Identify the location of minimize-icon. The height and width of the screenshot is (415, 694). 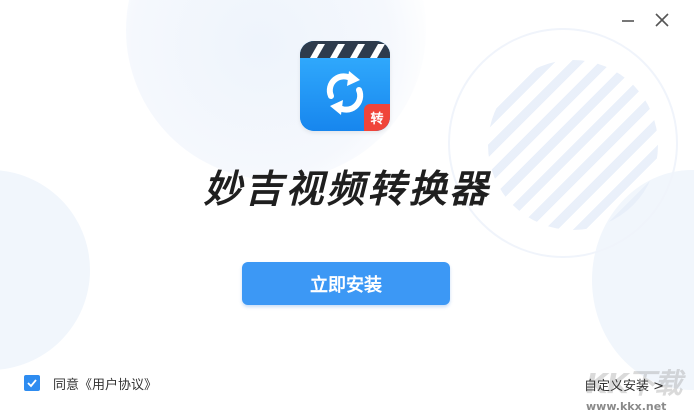
(628, 21).